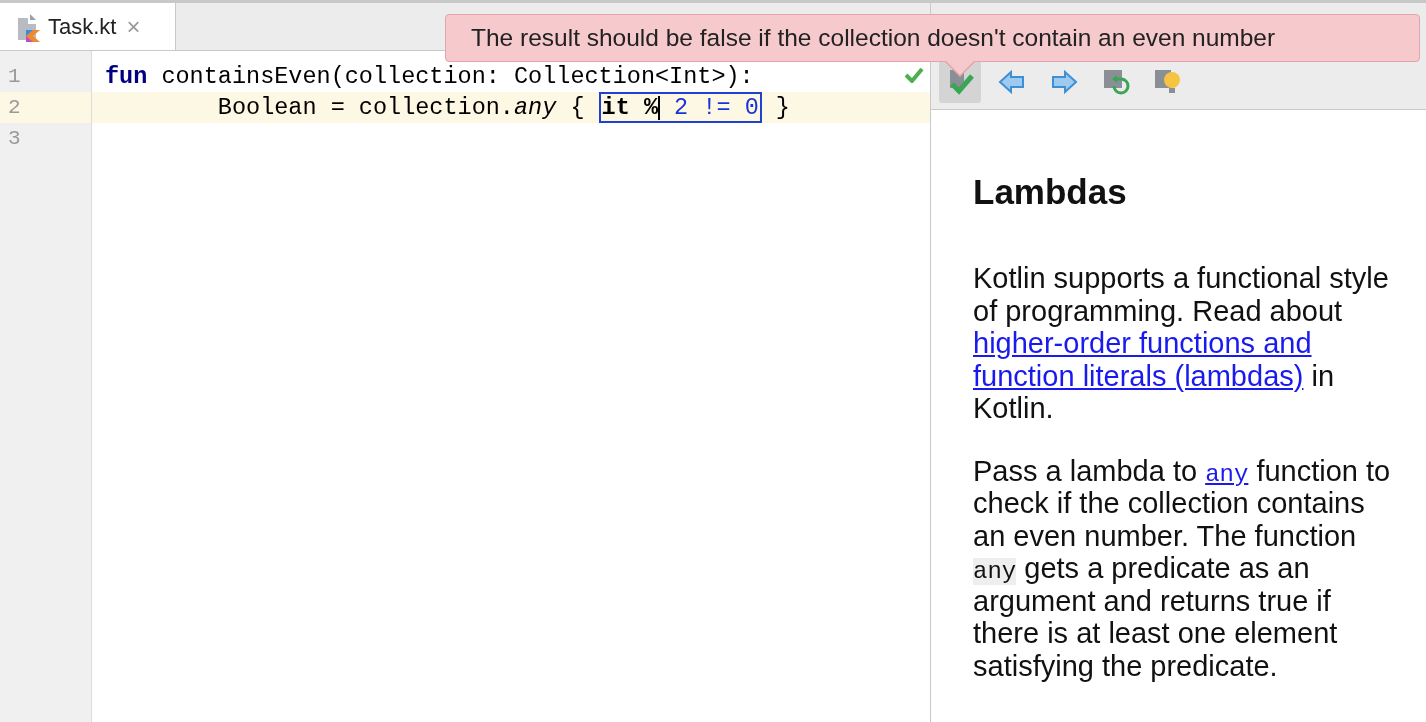 This screenshot has width=1426, height=722. I want to click on tooltip-pointer, so click(960, 69).